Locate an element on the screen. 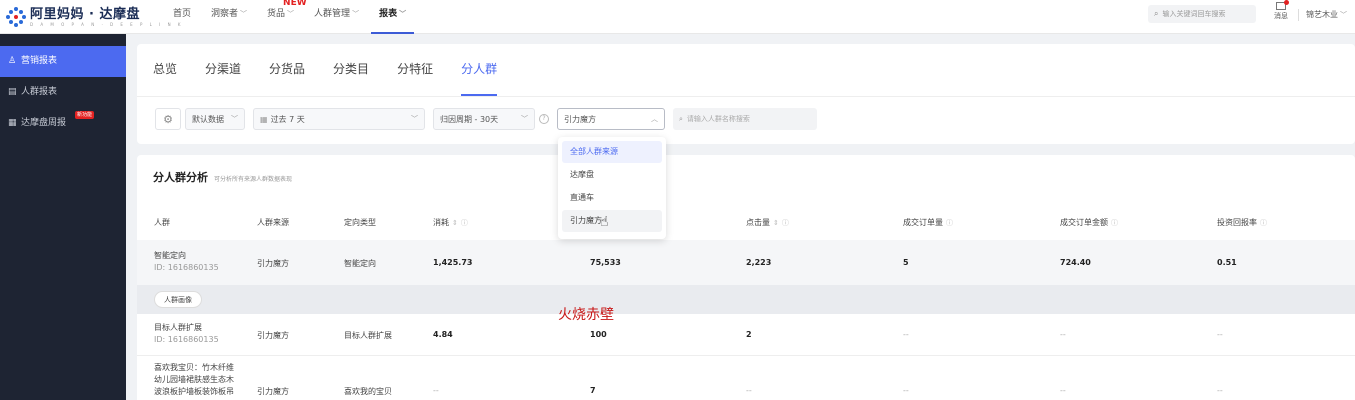  nav-item-audience: 人群管理 ﹀ is located at coordinates (336, 17).